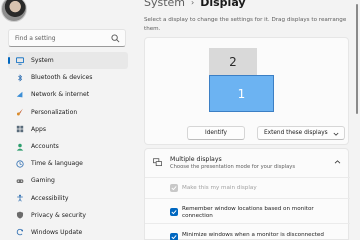  What do you see at coordinates (60, 95) in the screenshot?
I see `sidebar-item-label: Network & internet` at bounding box center [60, 95].